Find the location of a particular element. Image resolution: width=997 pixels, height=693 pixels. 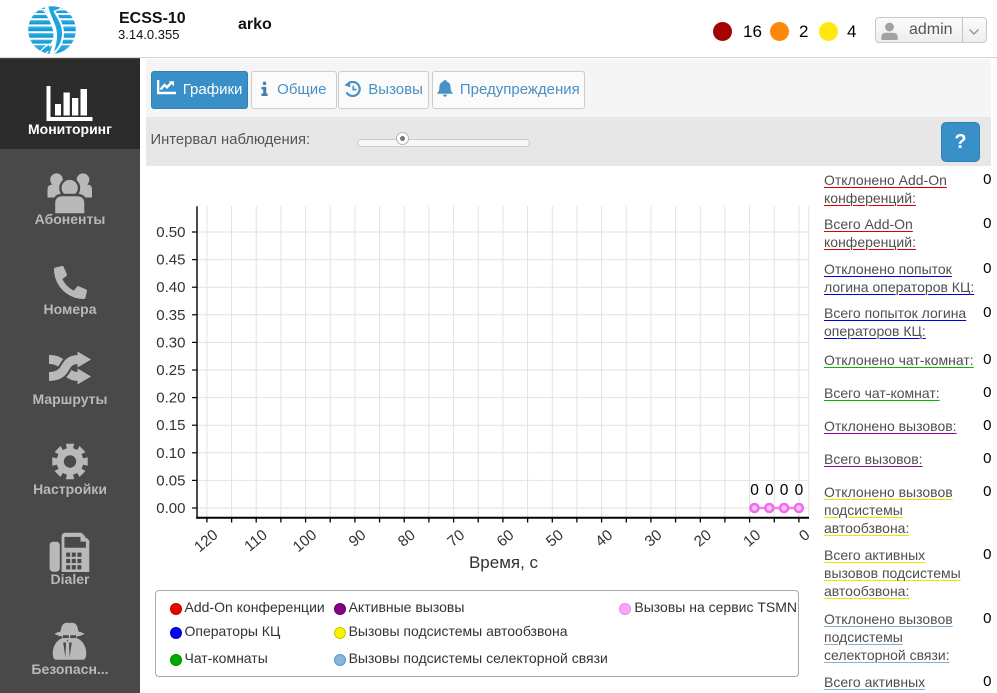

svg-text: 50 is located at coordinates (555, 539).